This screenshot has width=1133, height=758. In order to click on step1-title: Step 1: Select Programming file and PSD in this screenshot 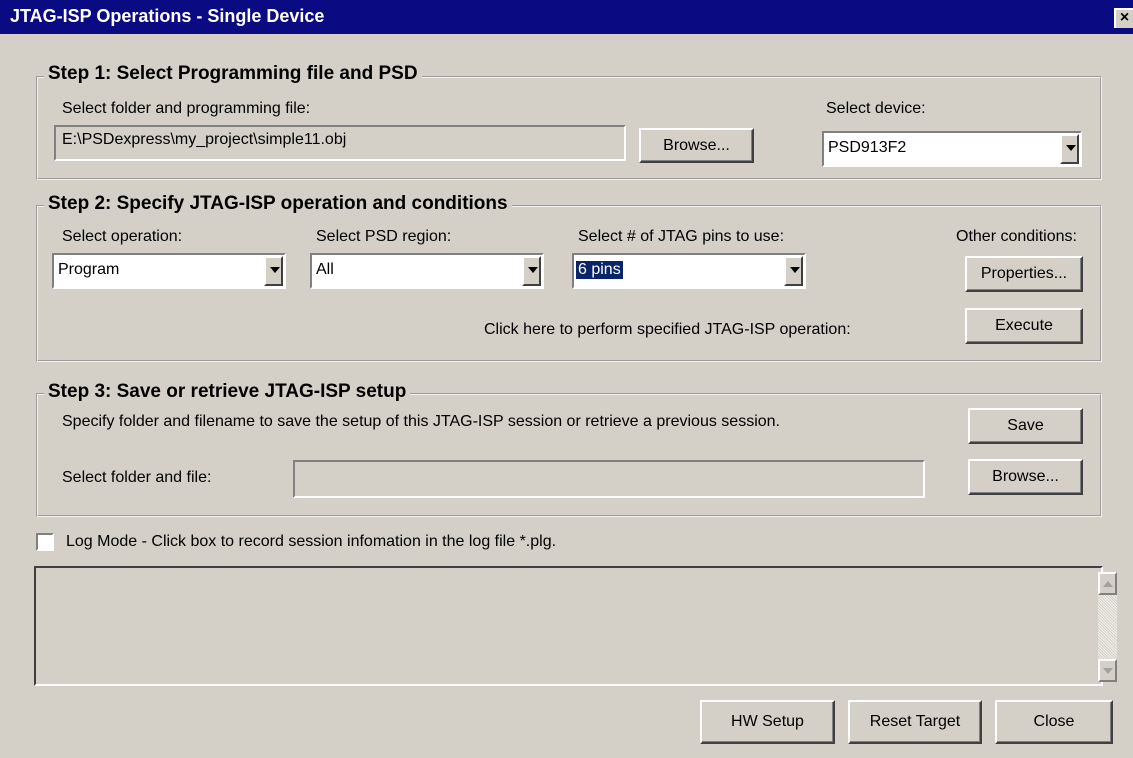, I will do `click(233, 74)`.